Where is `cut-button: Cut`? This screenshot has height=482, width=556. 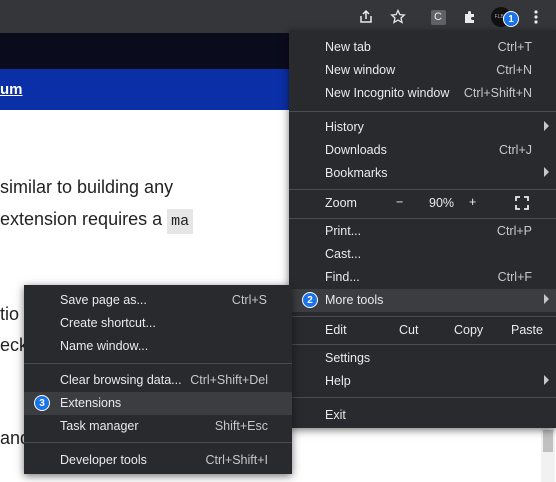 cut-button: Cut is located at coordinates (408, 330).